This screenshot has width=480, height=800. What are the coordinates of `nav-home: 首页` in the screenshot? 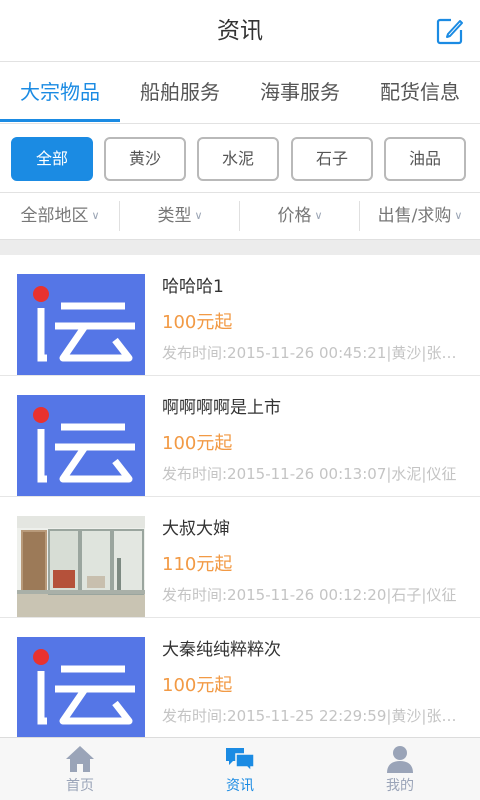 It's located at (80, 769).